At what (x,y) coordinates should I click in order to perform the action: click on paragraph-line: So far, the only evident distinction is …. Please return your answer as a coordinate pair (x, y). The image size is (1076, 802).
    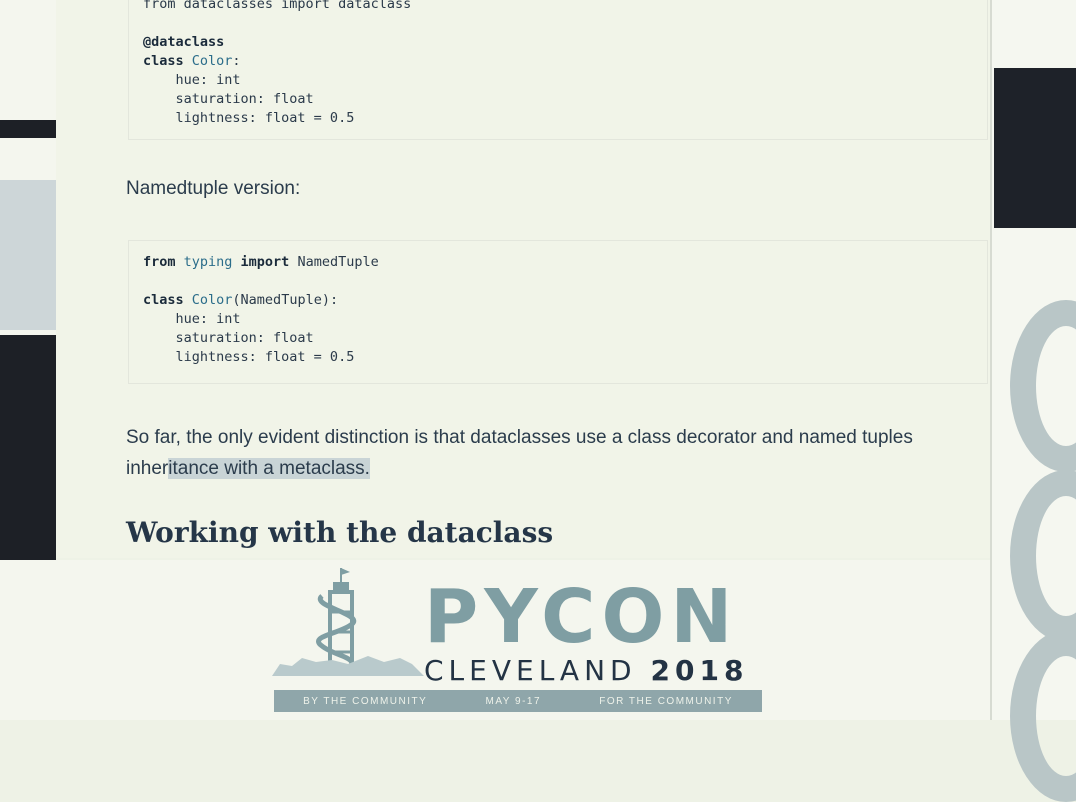
    Looking at the image, I should click on (519, 437).